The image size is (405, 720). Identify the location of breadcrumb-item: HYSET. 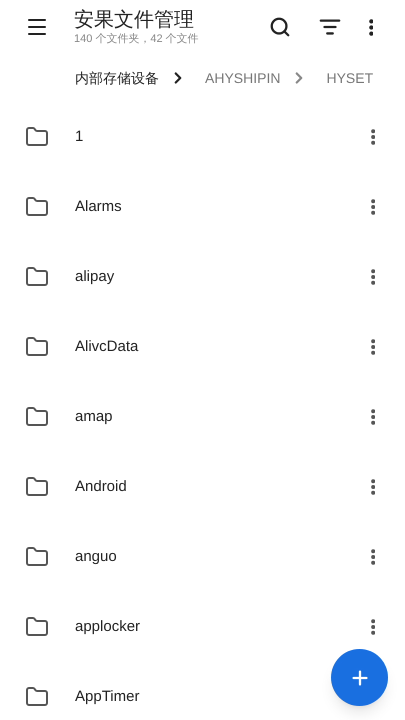
(350, 78).